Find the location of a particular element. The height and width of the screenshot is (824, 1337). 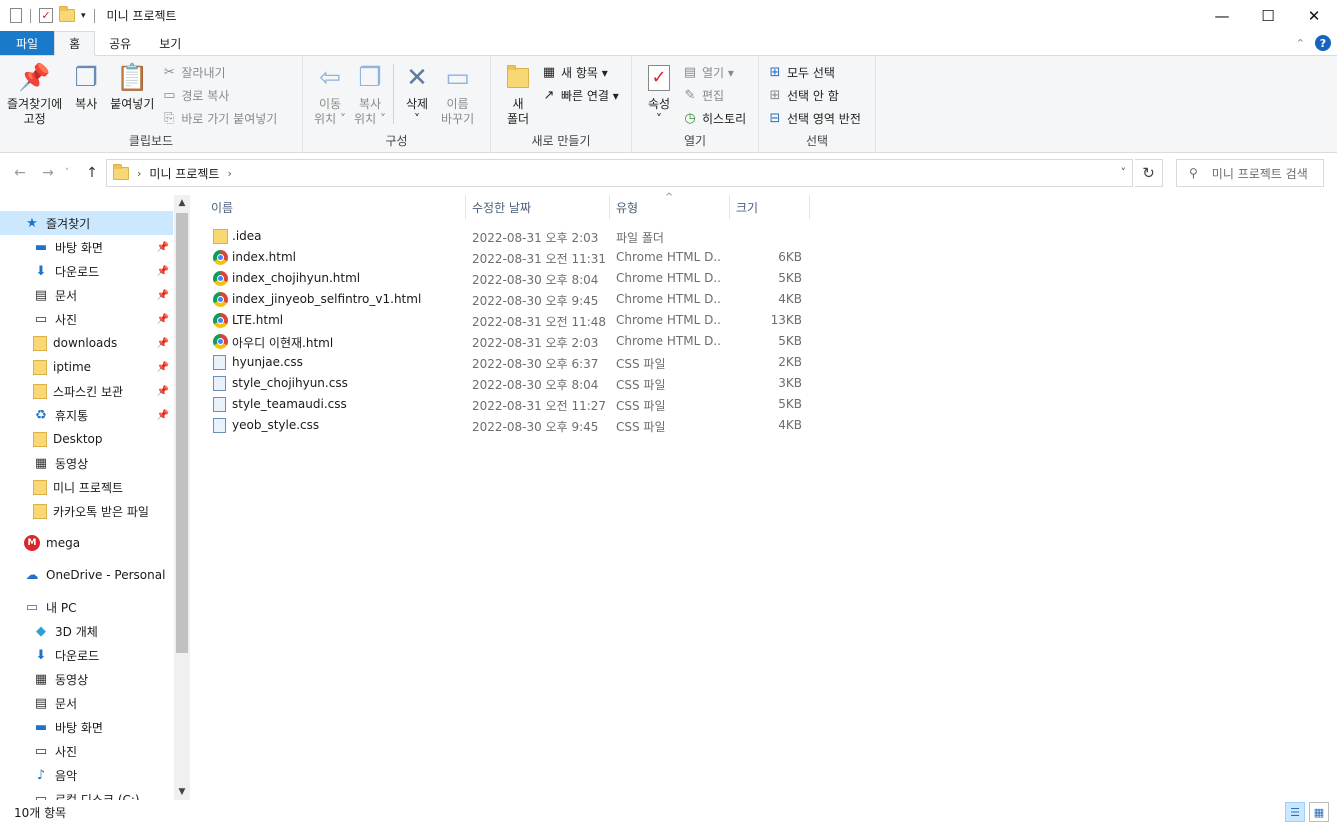

maximize-button: ☐ is located at coordinates (1268, 15).